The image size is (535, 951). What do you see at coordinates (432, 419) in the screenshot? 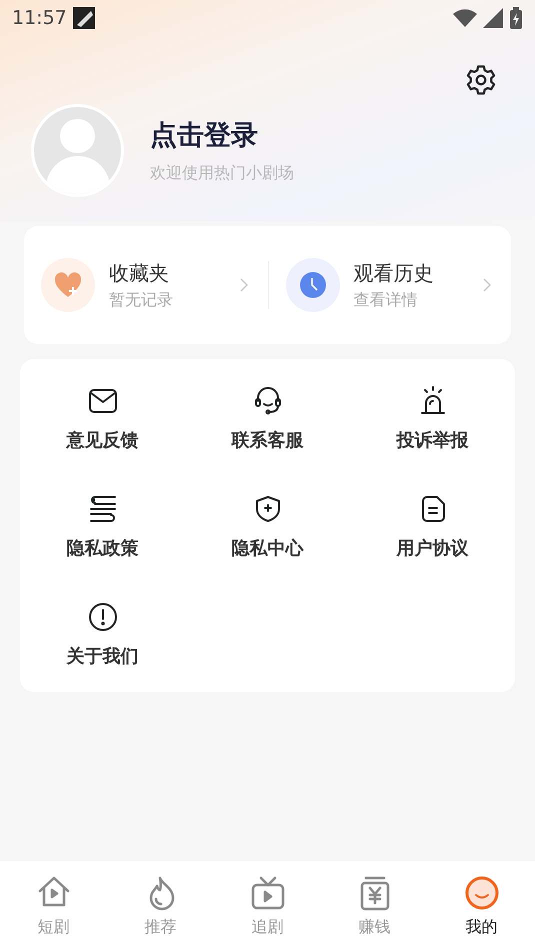
I see `menu-item: 投诉举报` at bounding box center [432, 419].